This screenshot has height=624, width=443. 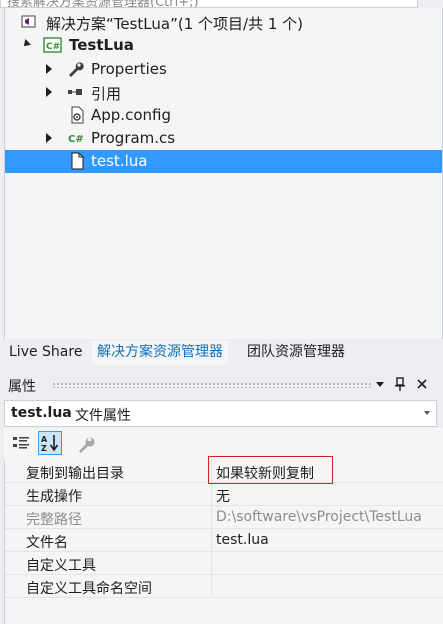 What do you see at coordinates (106, 94) in the screenshot?
I see `tree-item-label: 引用` at bounding box center [106, 94].